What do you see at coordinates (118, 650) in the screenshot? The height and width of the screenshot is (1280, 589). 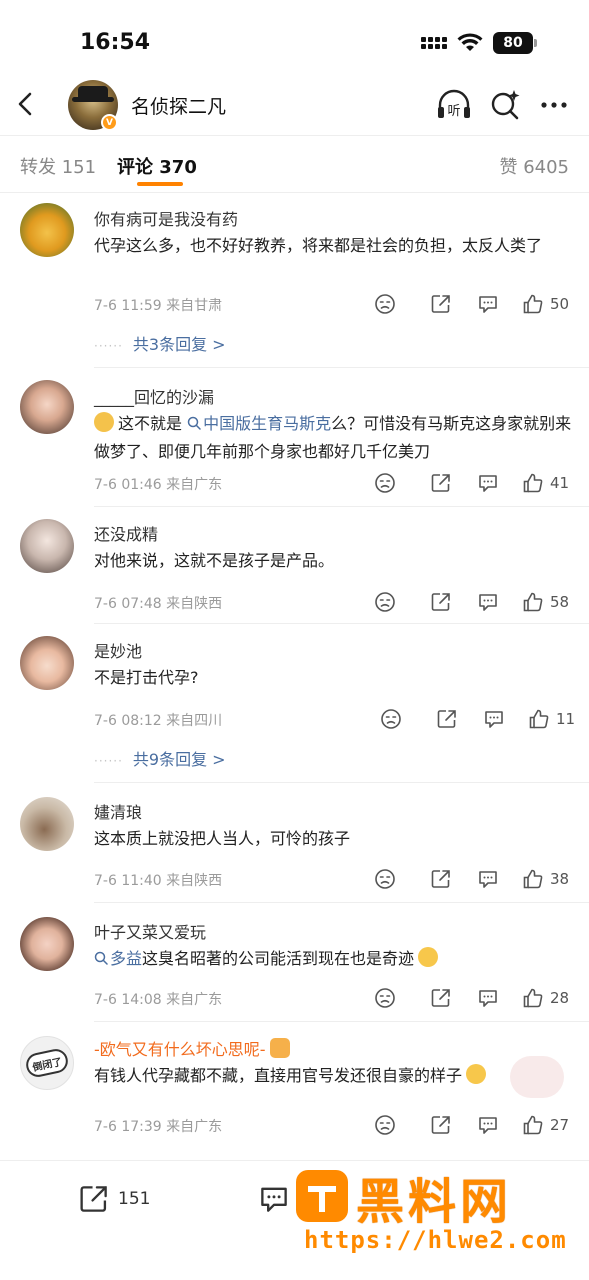 I see `commenter-name: 是妙池` at bounding box center [118, 650].